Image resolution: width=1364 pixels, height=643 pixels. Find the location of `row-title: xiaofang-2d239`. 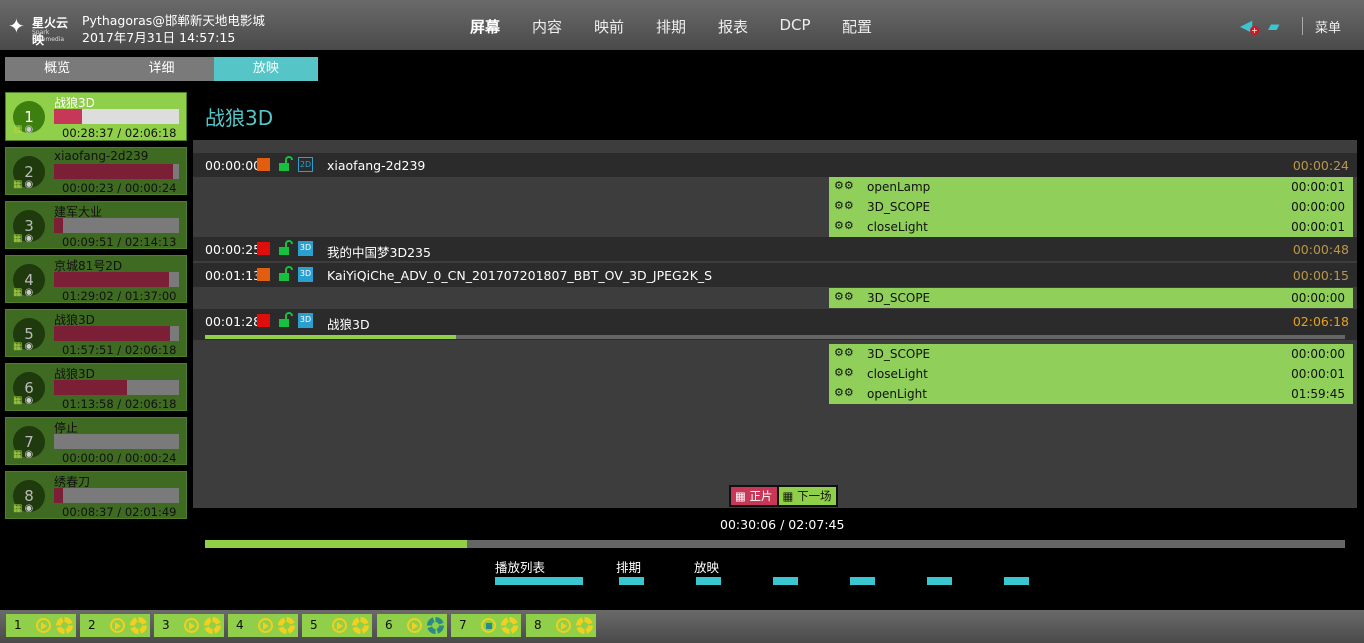

row-title: xiaofang-2d239 is located at coordinates (376, 165).